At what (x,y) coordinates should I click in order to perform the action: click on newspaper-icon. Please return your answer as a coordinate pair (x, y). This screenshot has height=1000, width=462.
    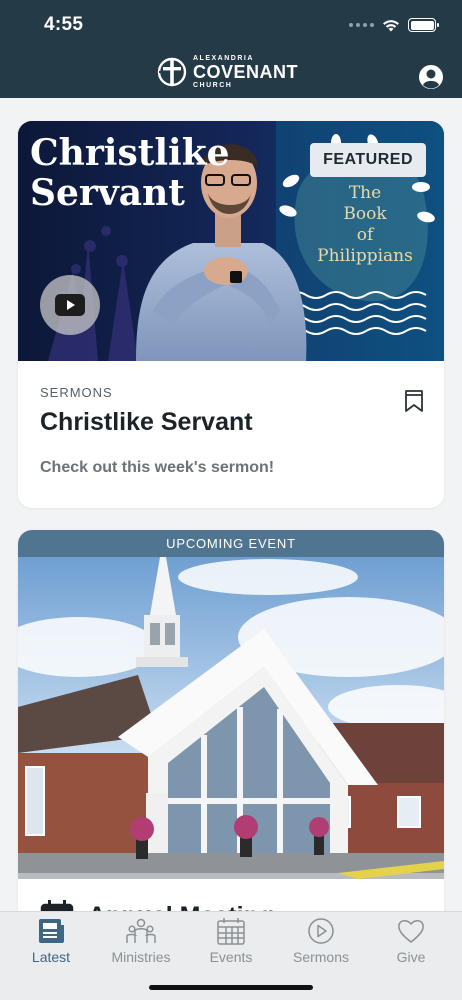
    Looking at the image, I should click on (51, 931).